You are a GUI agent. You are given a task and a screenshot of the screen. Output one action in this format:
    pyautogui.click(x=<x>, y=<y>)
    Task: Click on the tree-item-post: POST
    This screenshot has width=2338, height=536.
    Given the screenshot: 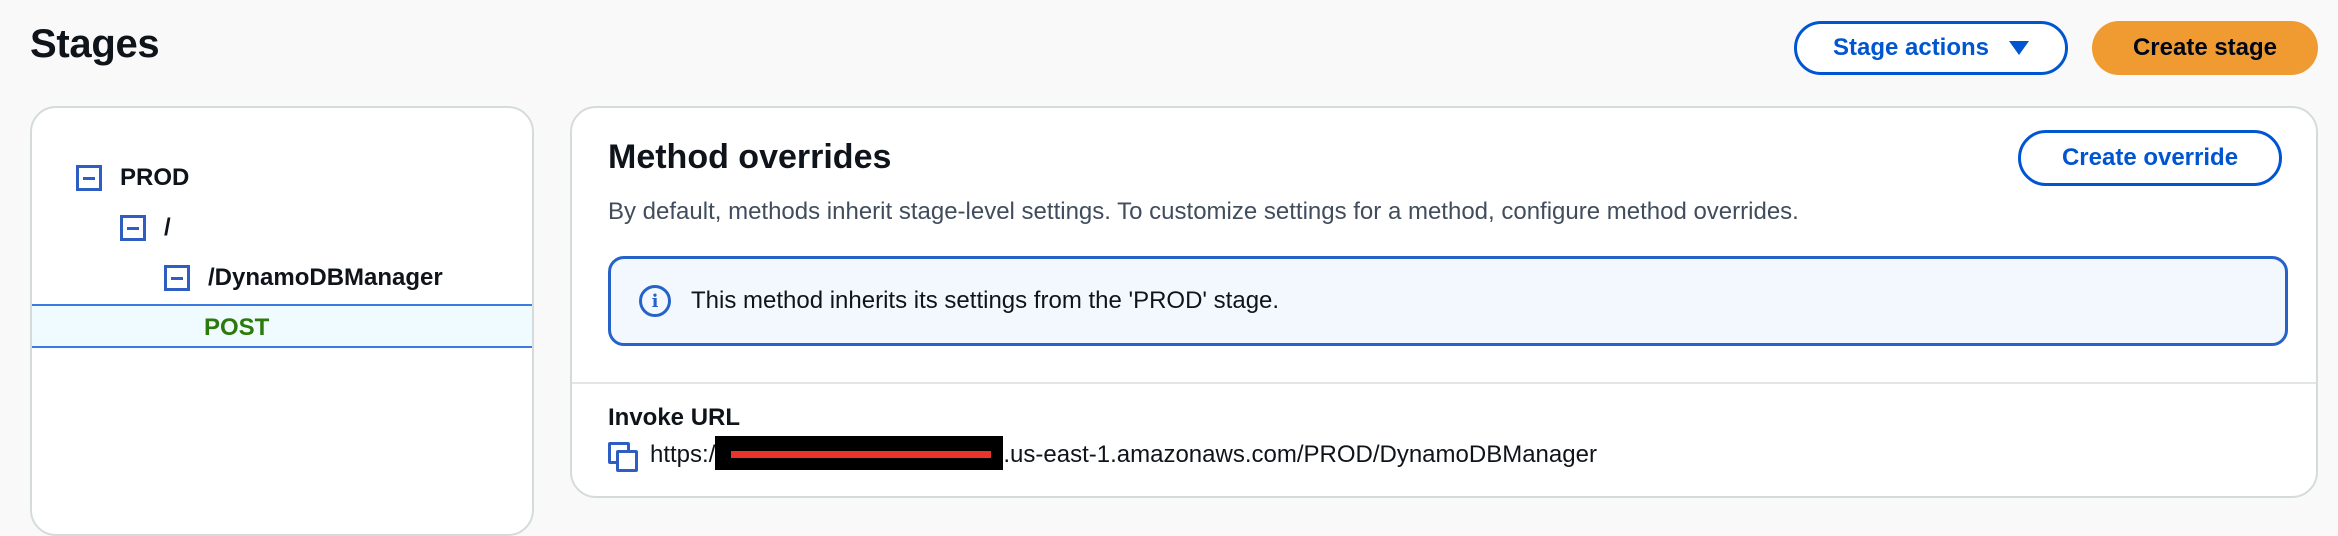 What is the action you would take?
    pyautogui.click(x=282, y=326)
    